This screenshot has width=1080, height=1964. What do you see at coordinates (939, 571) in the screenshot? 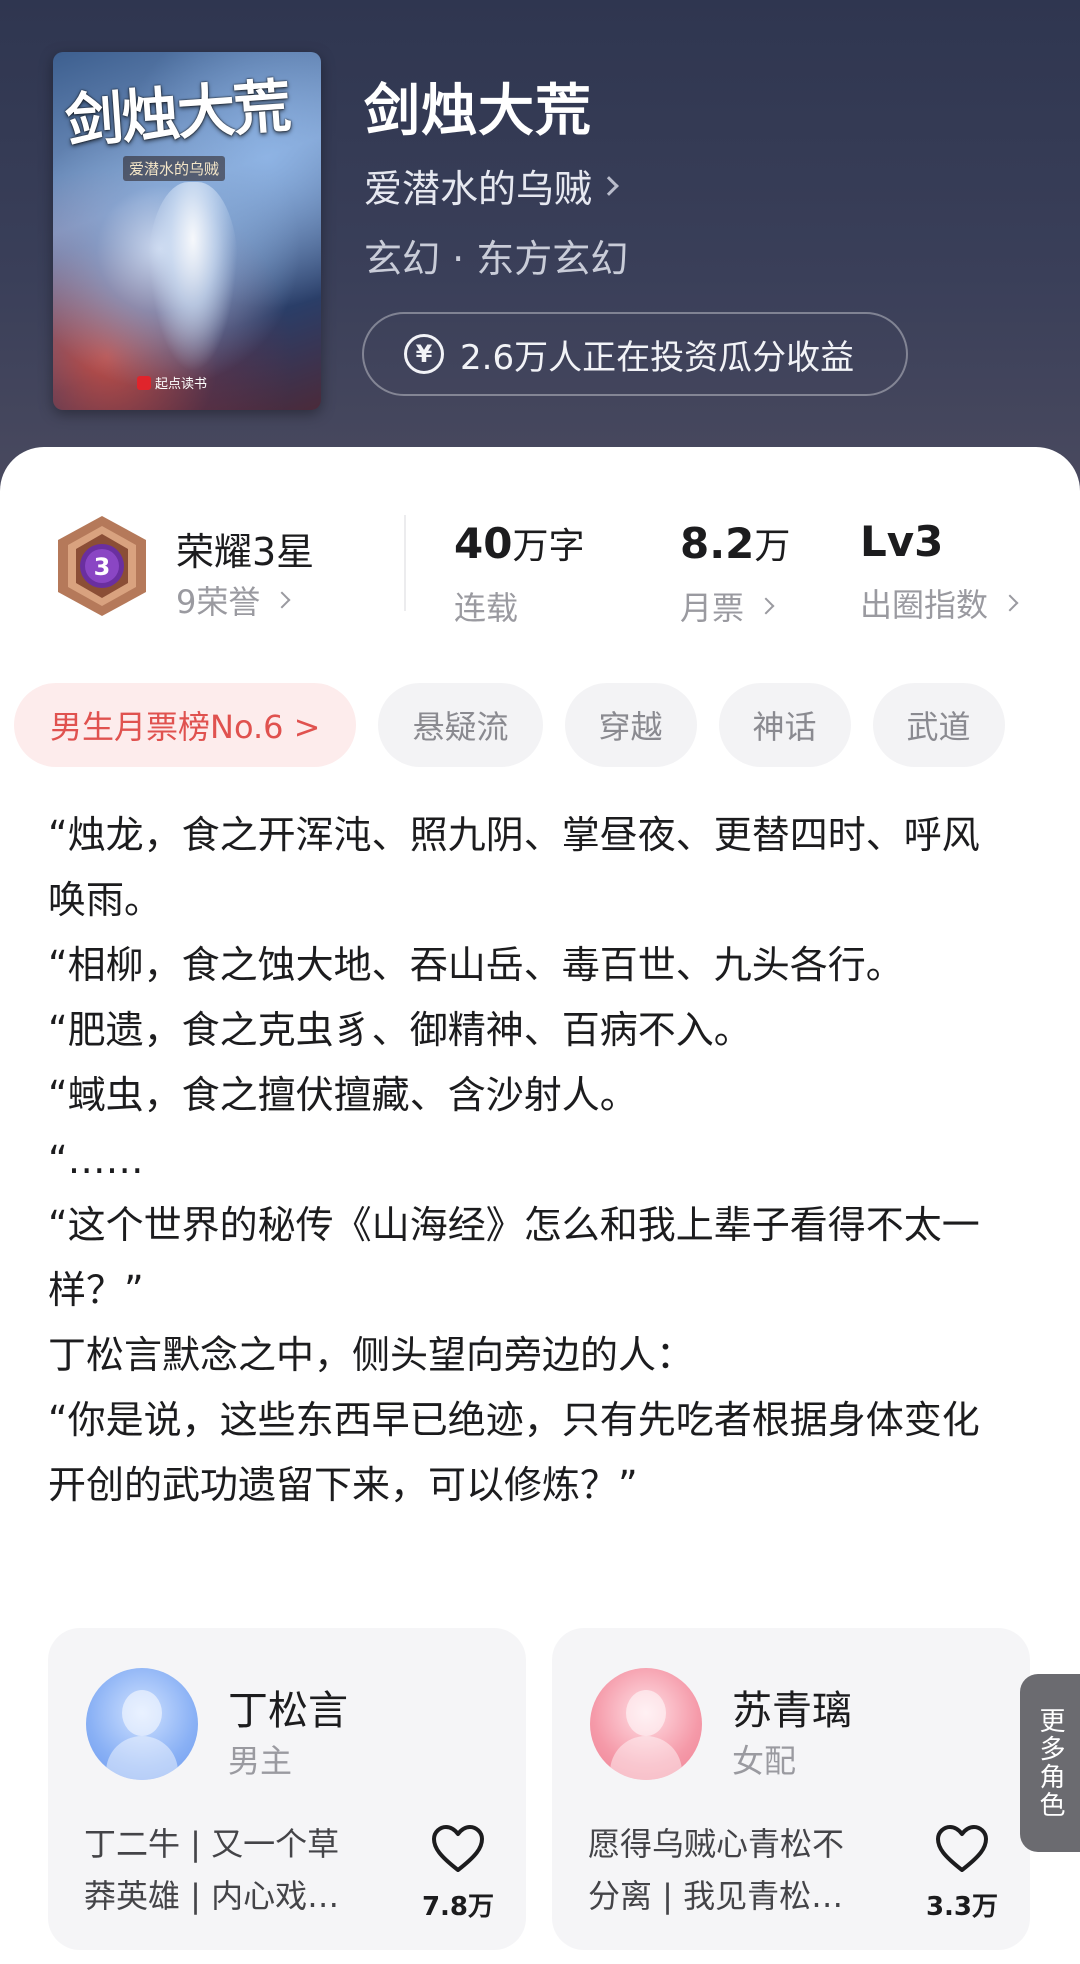
I see `circle-index-stat: Lv3 出圈指数` at bounding box center [939, 571].